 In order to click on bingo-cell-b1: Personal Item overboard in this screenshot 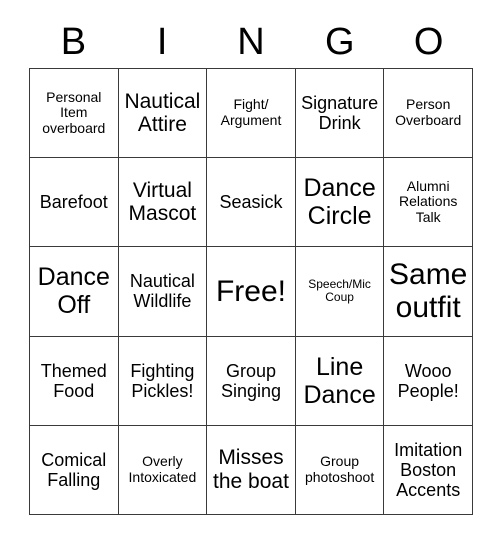, I will do `click(74, 114)`.